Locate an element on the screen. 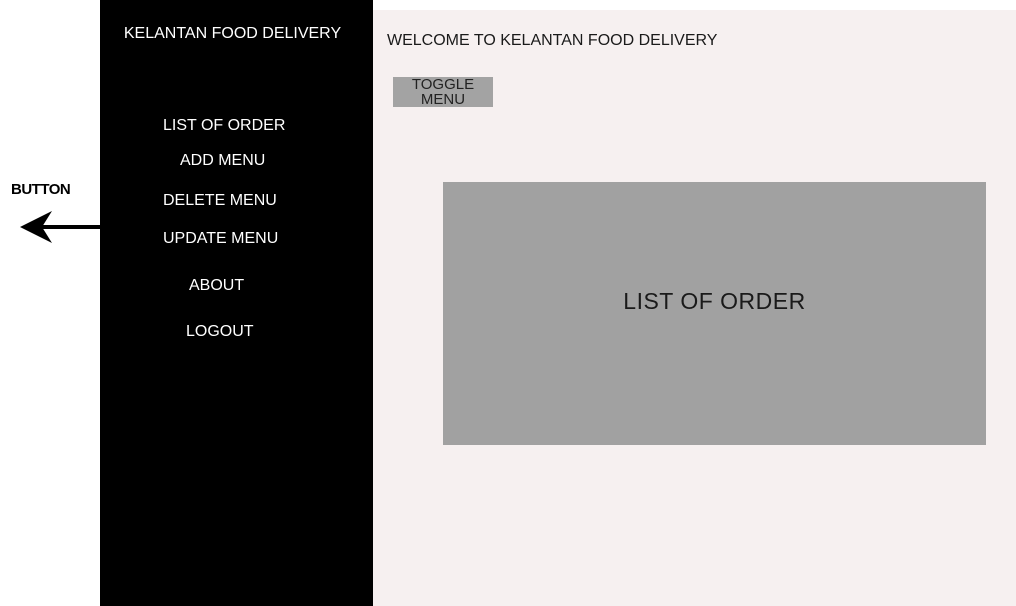 The height and width of the screenshot is (606, 1016). sidebar-item-delete-menu: DELETE MENU is located at coordinates (220, 201).